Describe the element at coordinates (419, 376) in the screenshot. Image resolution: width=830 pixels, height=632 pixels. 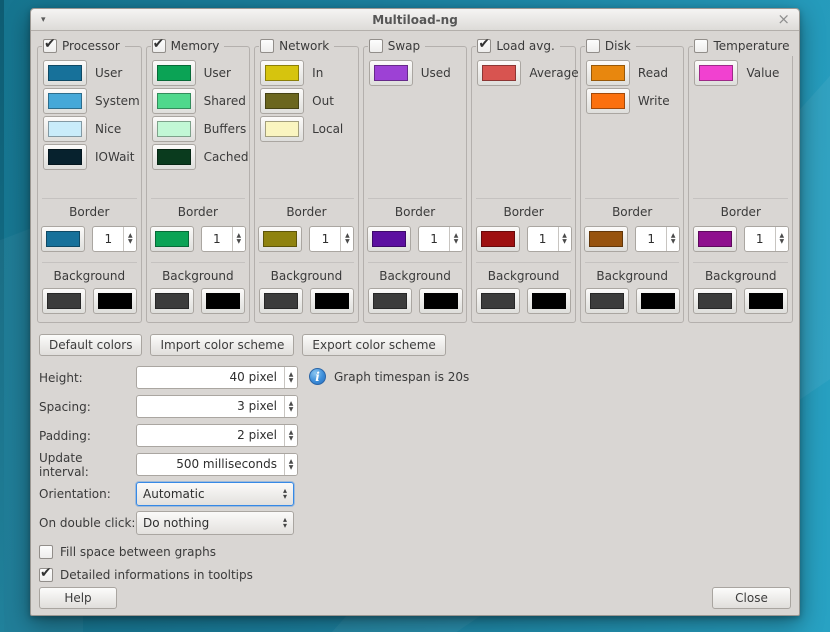
I see `info-message: i Graph timespan is 20s` at that location.